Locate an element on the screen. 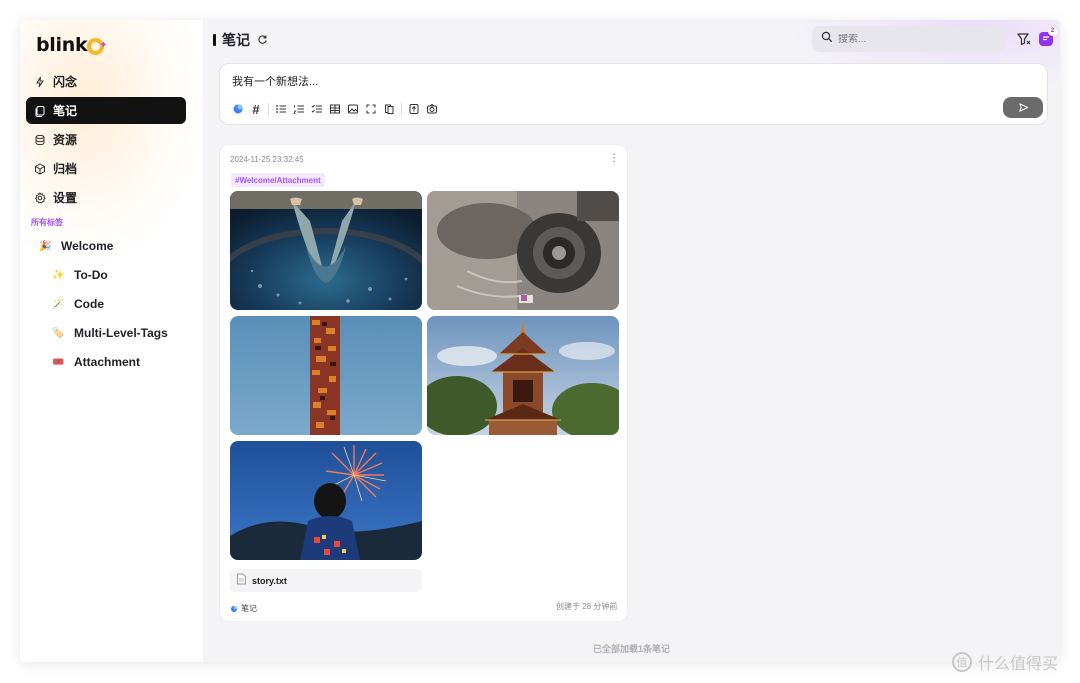 The image size is (1080, 683). sidebar-item-settings: 设置 is located at coordinates (106, 197).